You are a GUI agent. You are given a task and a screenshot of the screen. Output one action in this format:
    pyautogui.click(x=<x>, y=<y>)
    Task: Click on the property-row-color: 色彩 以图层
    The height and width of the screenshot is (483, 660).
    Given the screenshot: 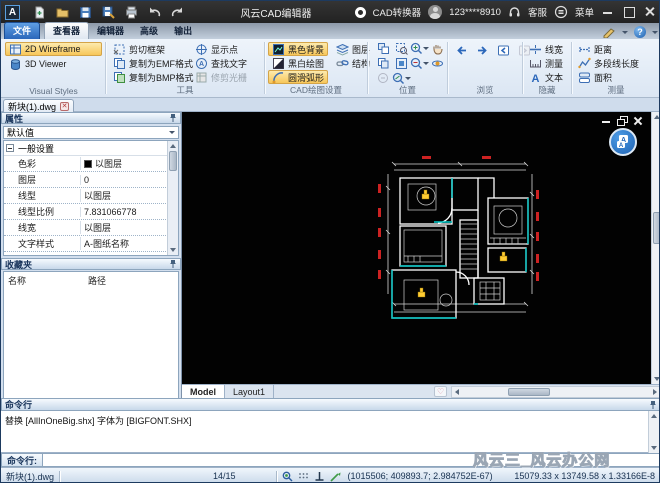 What is the action you would take?
    pyautogui.click(x=91, y=164)
    